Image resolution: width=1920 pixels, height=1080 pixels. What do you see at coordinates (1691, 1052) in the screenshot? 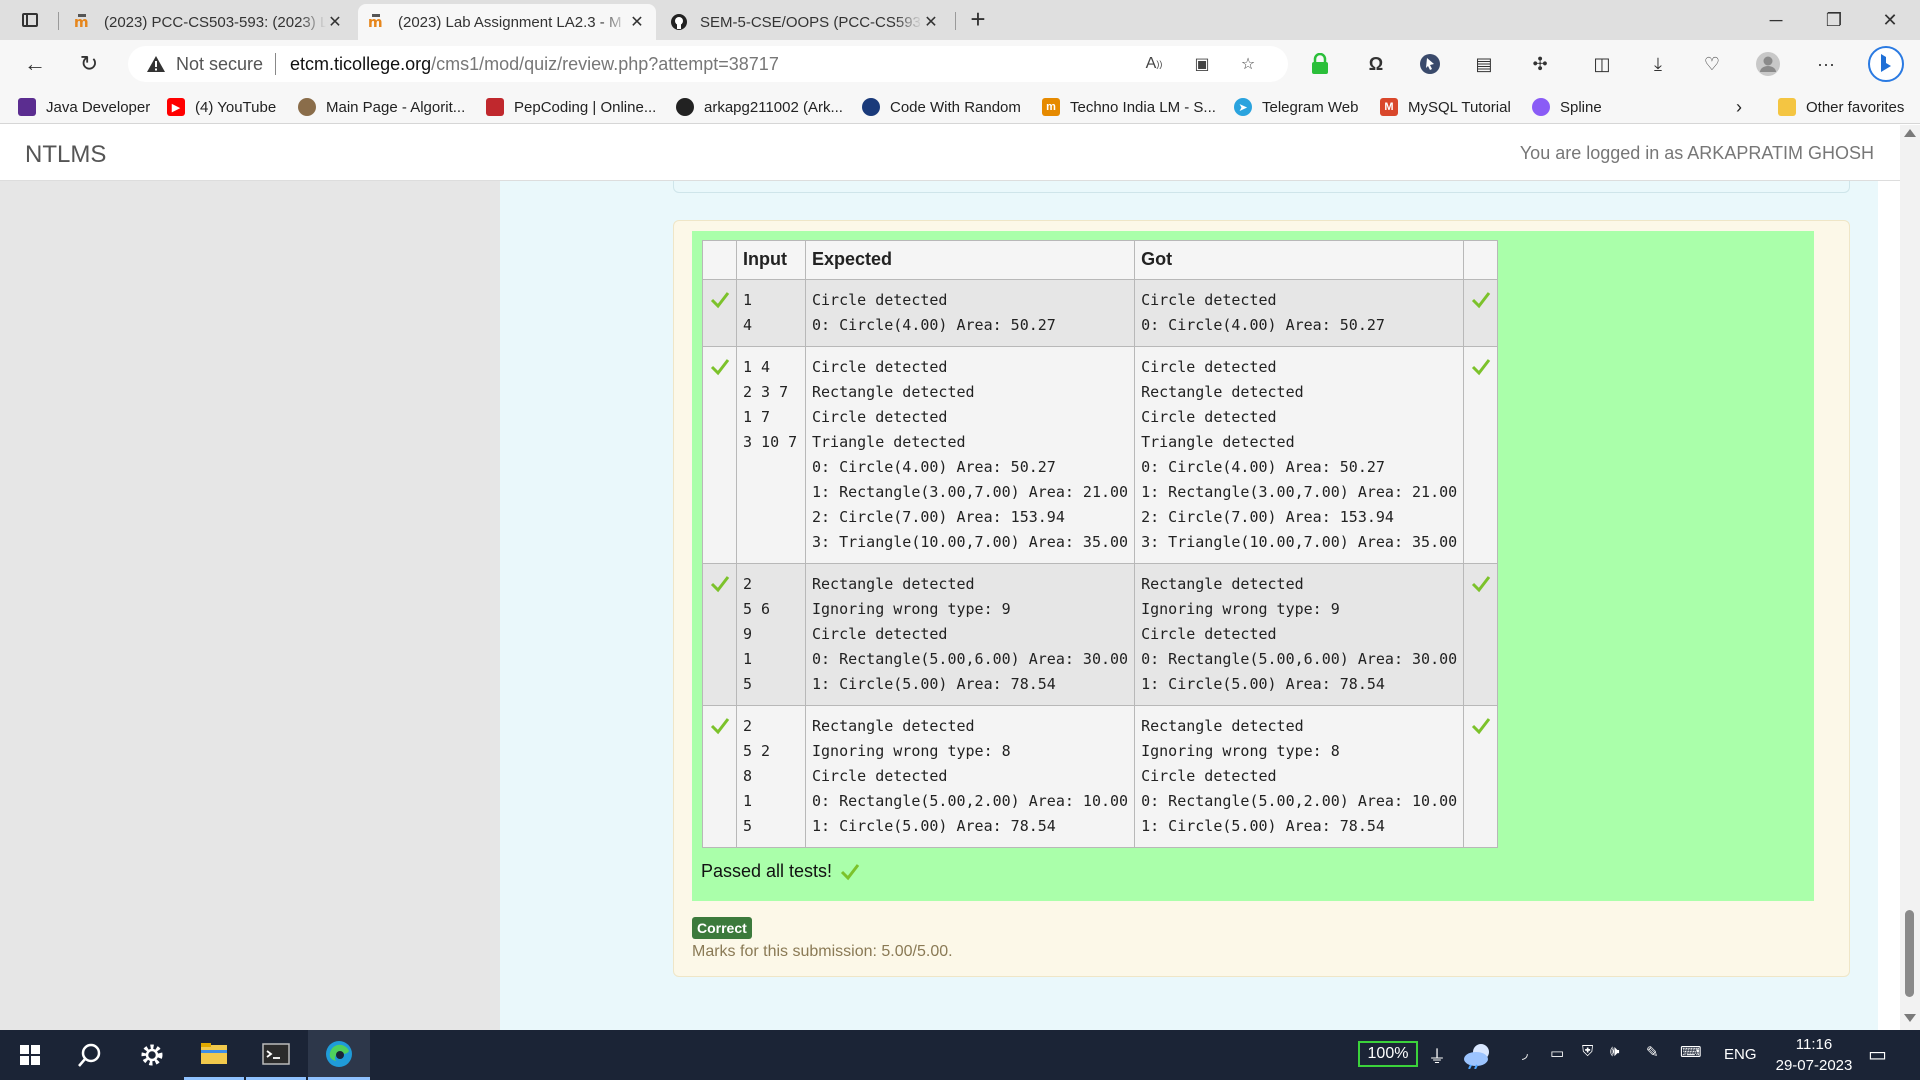
I see `keyboard-icon: ⌨` at bounding box center [1691, 1052].